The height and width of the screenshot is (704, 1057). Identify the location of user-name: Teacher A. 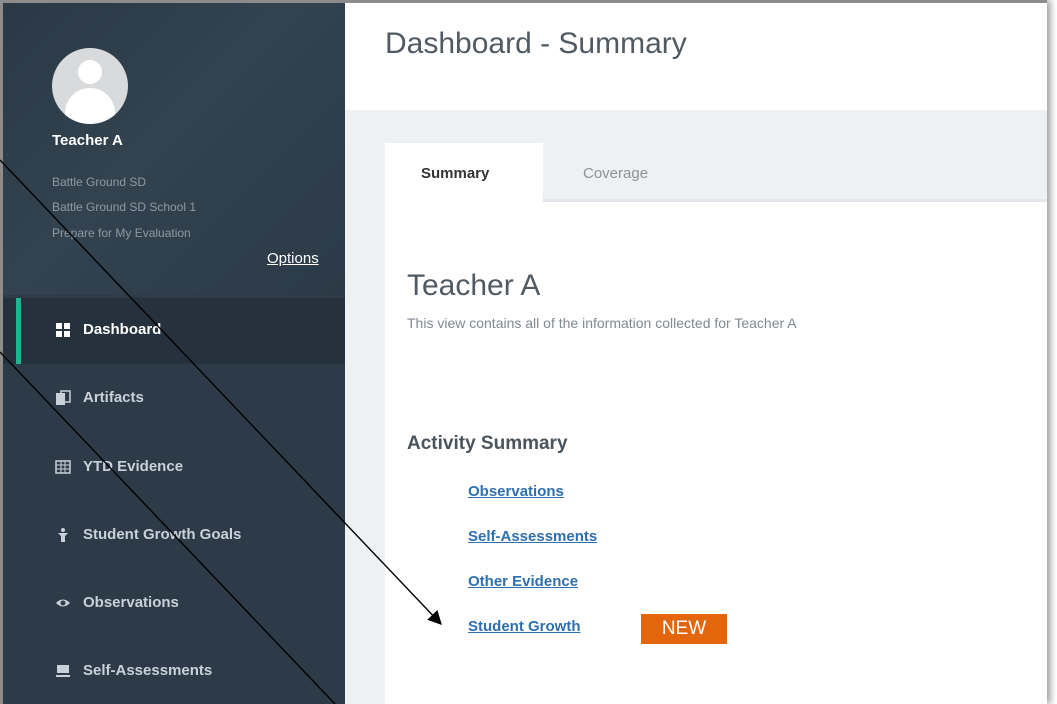
(87, 140).